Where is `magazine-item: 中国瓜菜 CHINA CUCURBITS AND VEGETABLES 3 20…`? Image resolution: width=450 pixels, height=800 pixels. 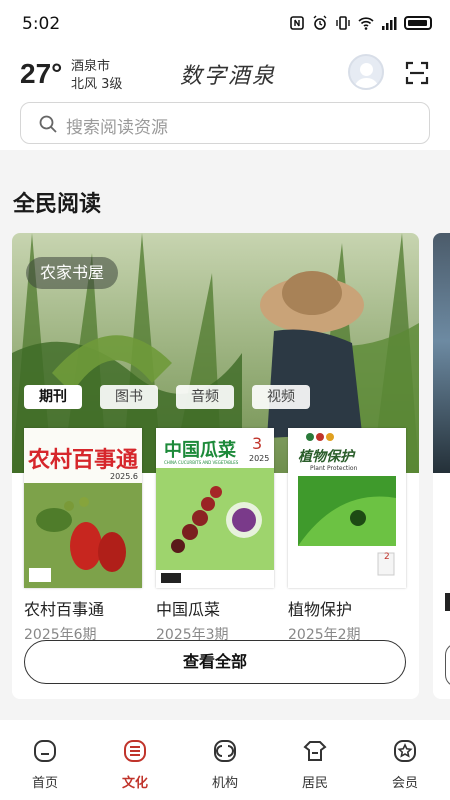 magazine-item: 中国瓜菜 CHINA CUCURBITS AND VEGETABLES 3 20… is located at coordinates (215, 536).